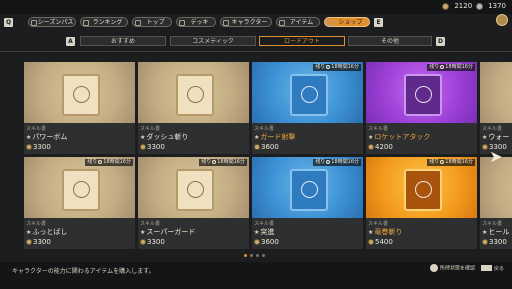  I want to click on item-card: スキル書 ★パワーボム 3300, so click(79, 108).